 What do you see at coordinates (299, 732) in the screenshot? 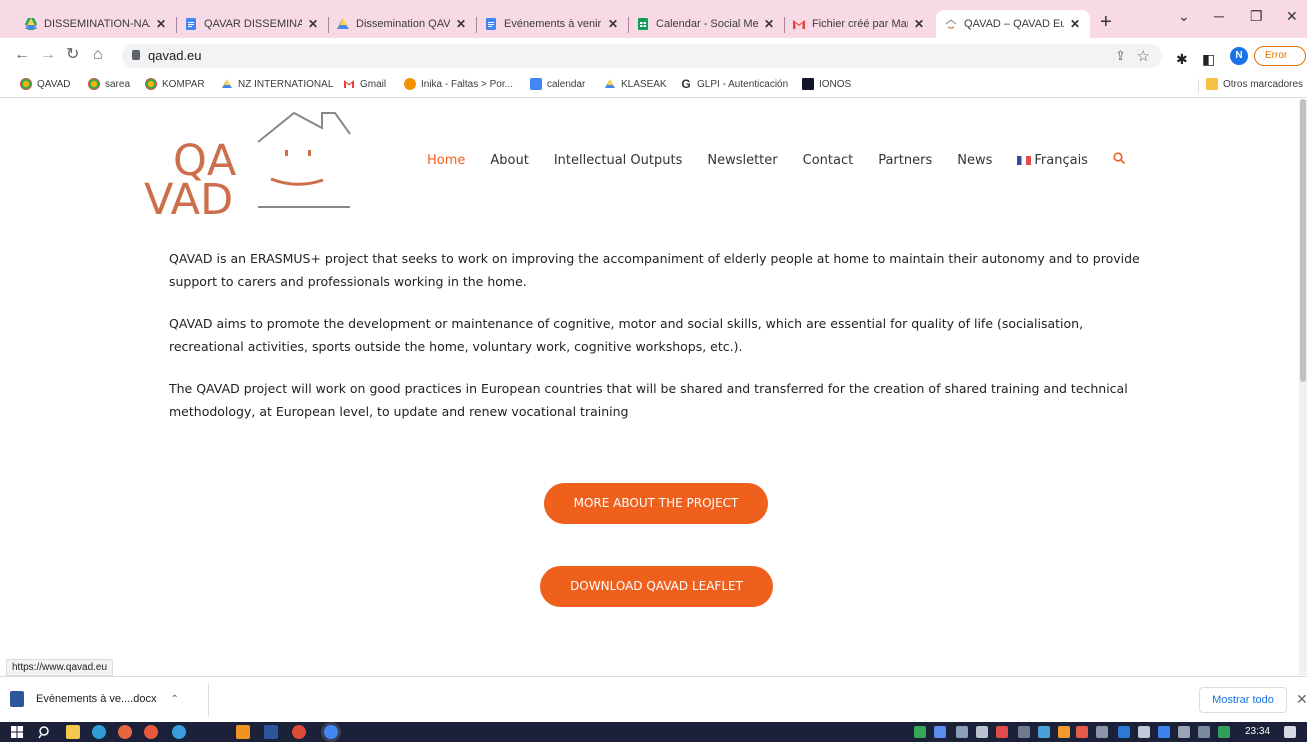
I see `chrome-icon` at bounding box center [299, 732].